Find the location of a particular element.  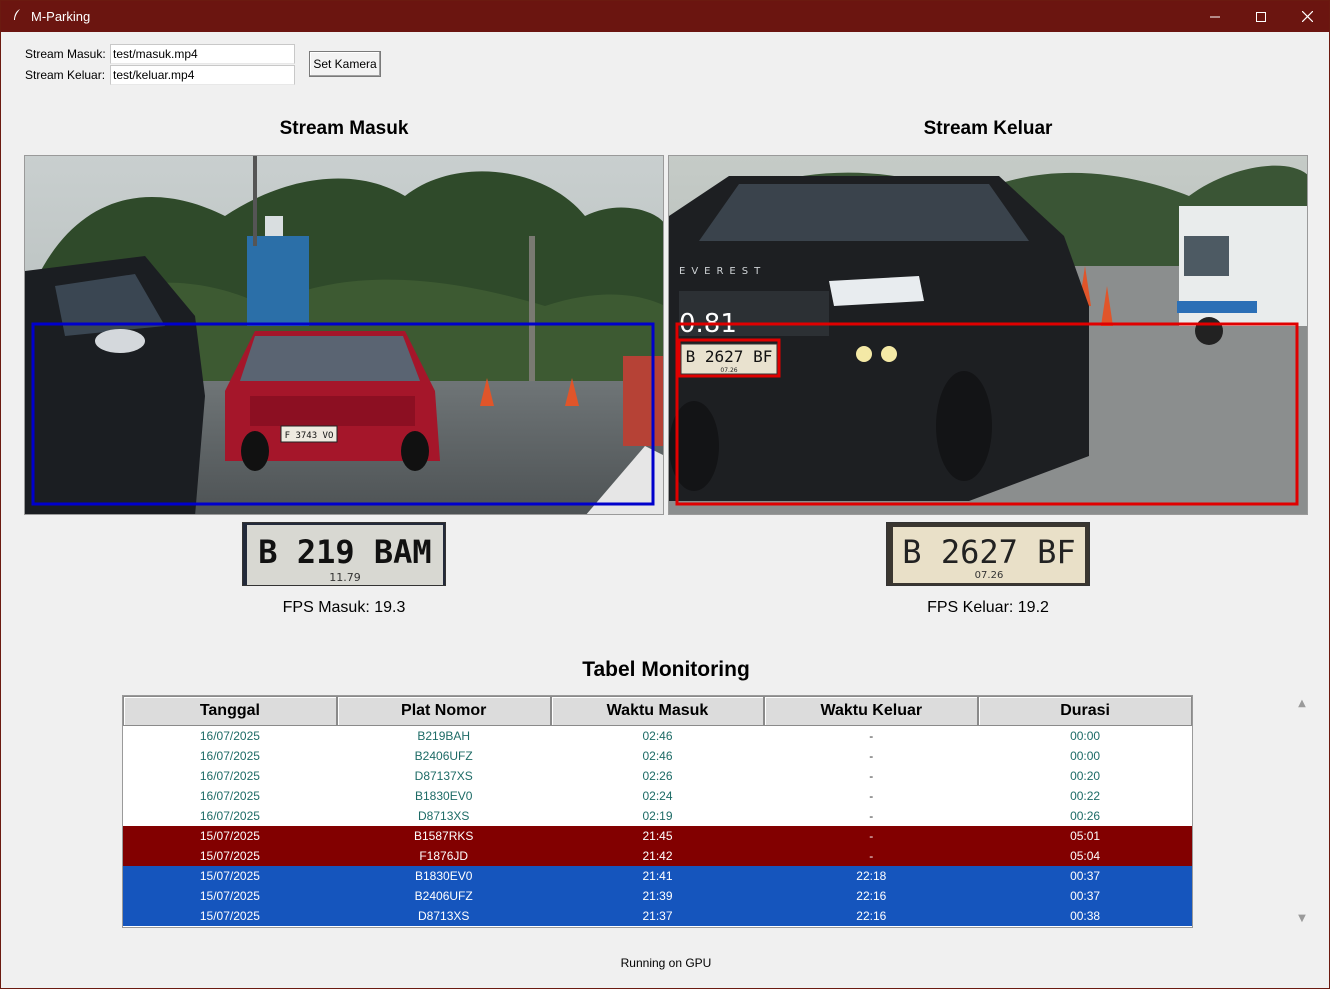

maximize-button is located at coordinates (1261, 16).